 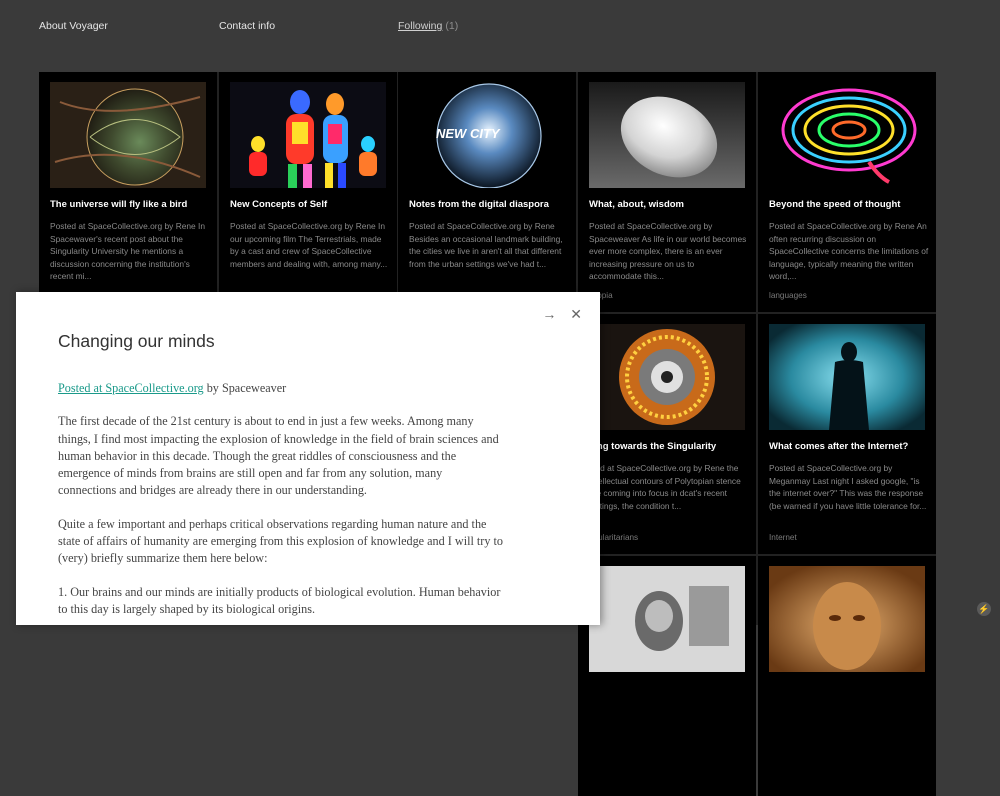 What do you see at coordinates (557, 314) in the screenshot?
I see `panel-controls: → ✕` at bounding box center [557, 314].